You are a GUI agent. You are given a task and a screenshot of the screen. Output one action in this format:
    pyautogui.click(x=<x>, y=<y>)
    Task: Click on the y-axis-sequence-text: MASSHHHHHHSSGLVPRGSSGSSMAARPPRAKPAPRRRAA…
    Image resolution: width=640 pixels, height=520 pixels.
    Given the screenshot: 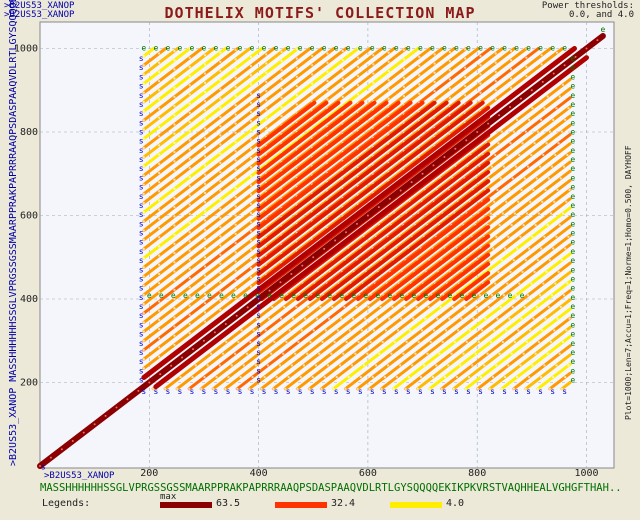 What is the action you would take?
    pyautogui.click(x=13, y=191)
    